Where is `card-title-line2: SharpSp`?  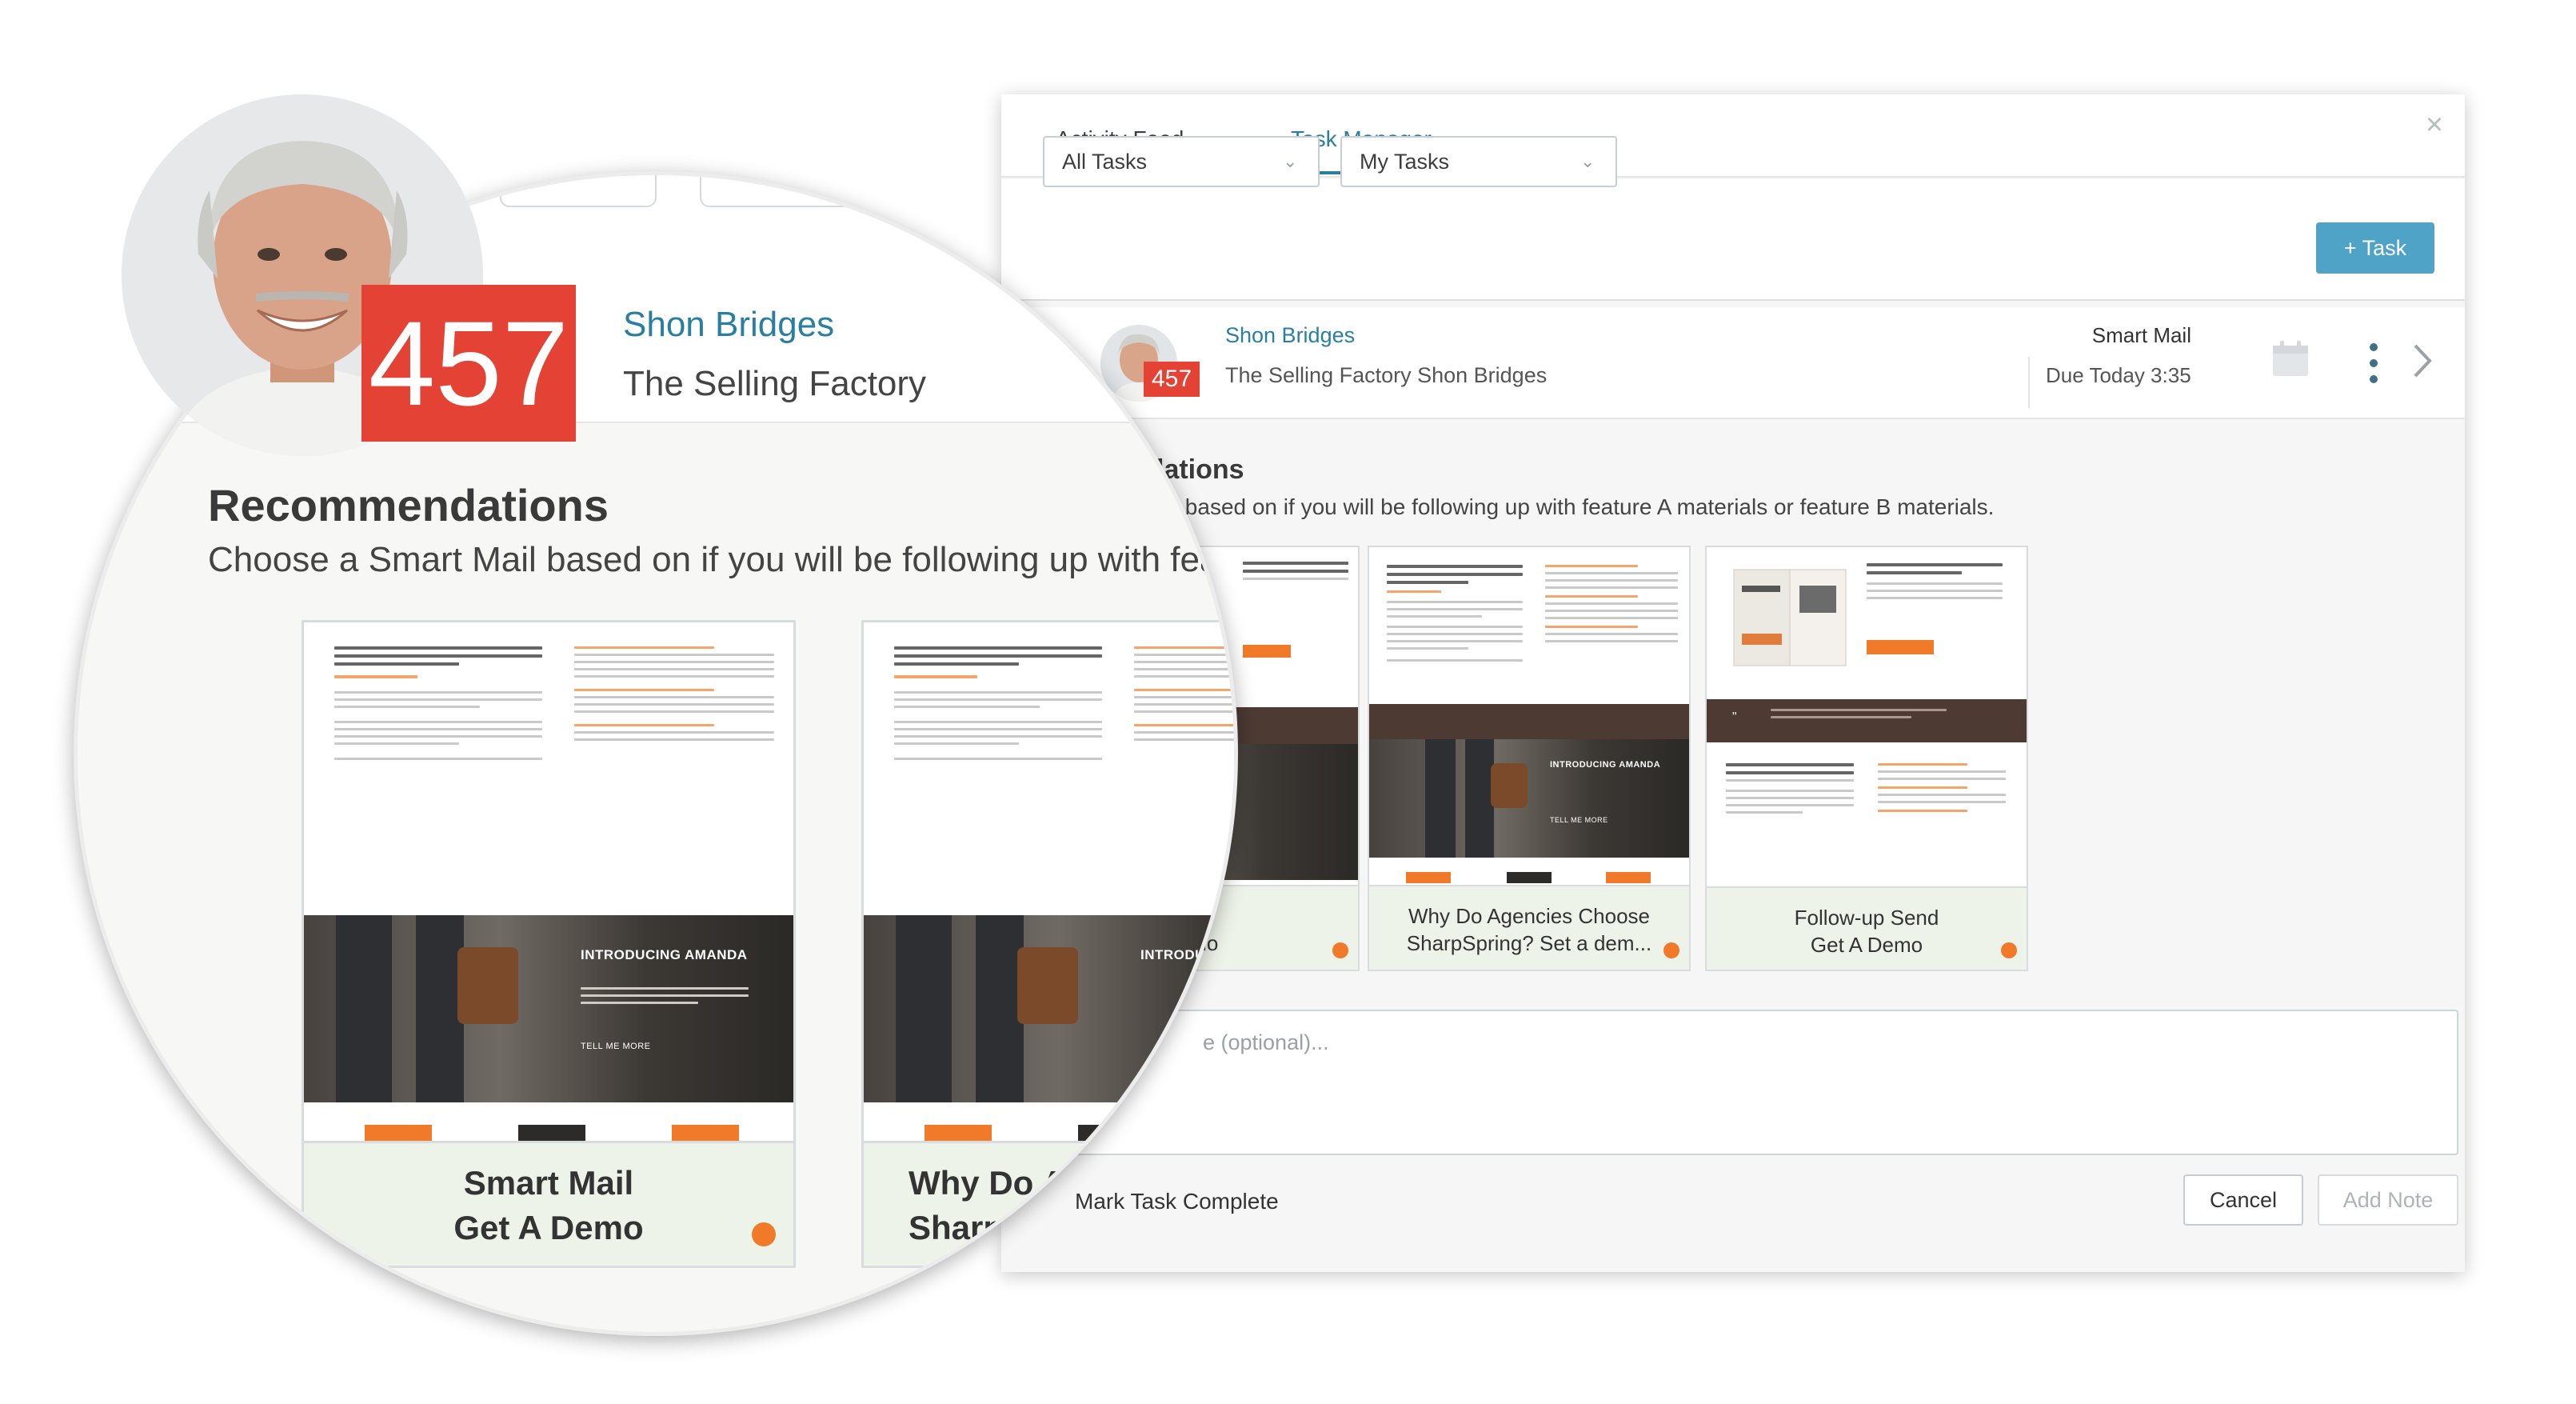 card-title-line2: SharpSp is located at coordinates (978, 1227).